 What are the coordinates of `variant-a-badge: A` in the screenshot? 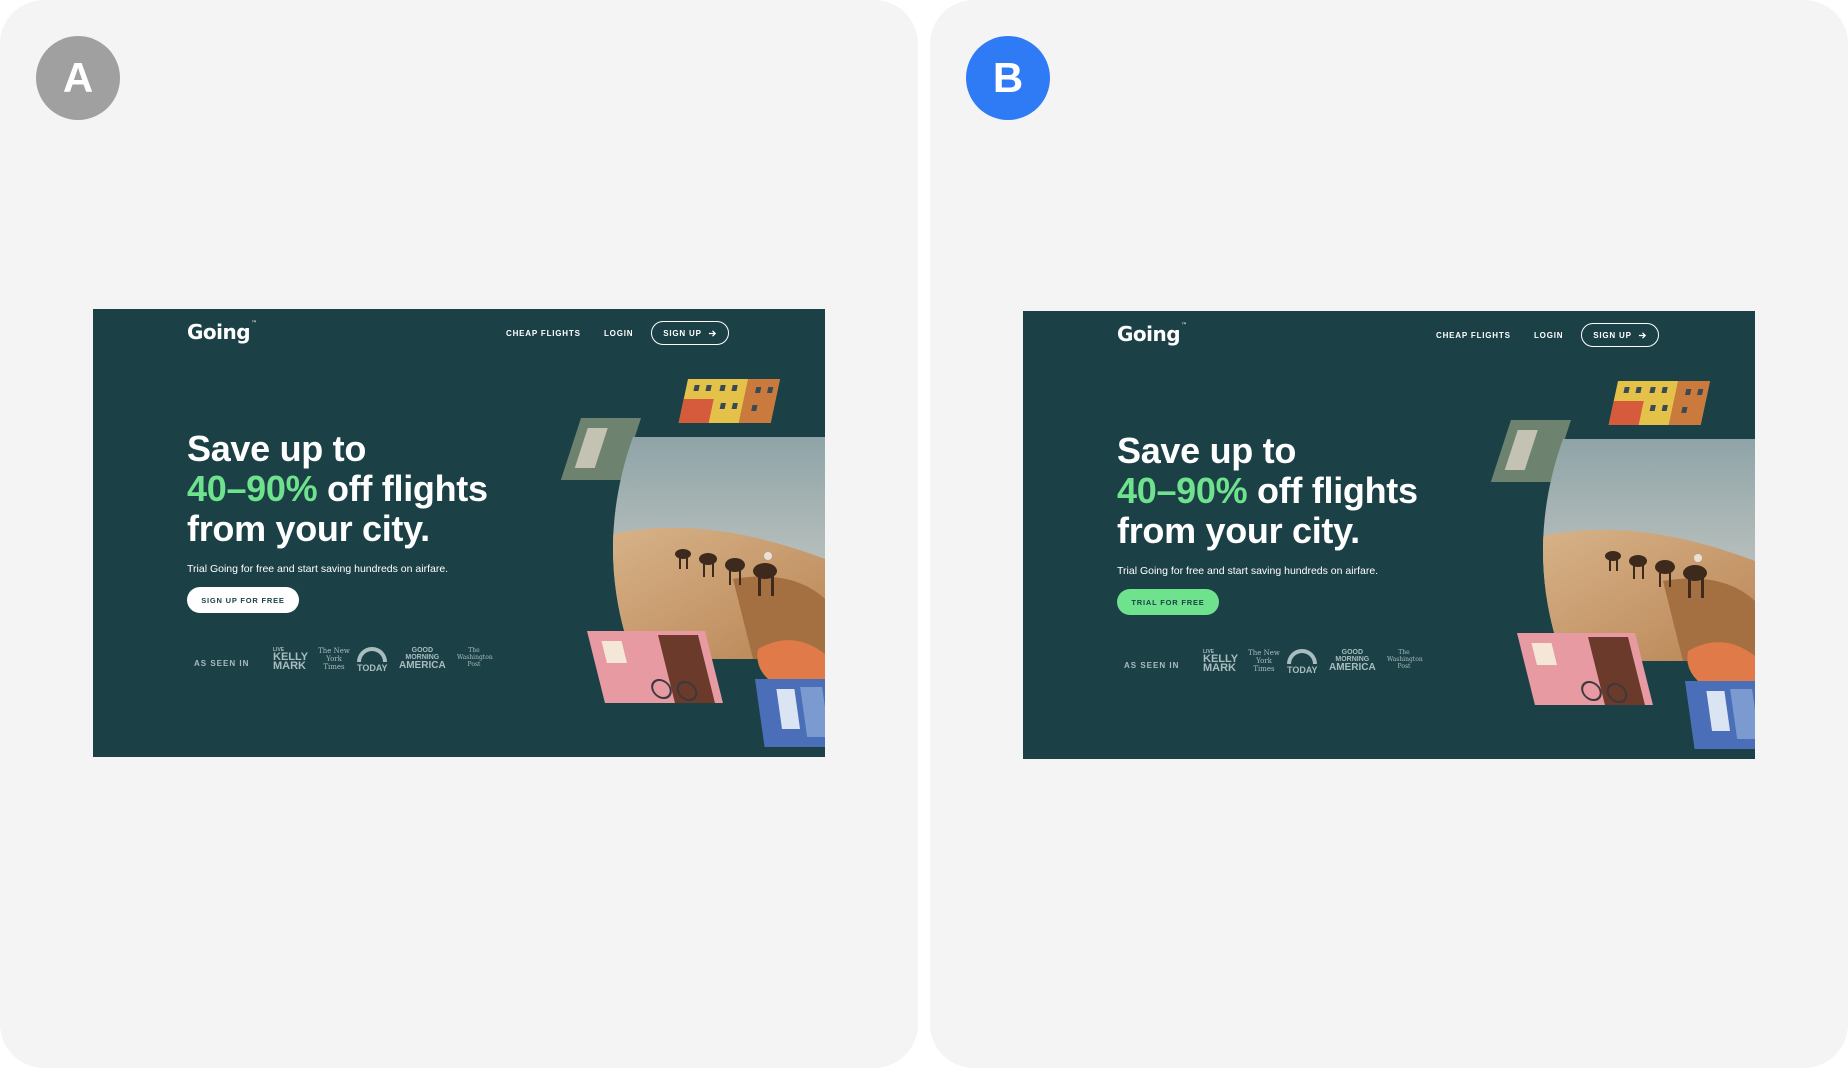 It's located at (78, 78).